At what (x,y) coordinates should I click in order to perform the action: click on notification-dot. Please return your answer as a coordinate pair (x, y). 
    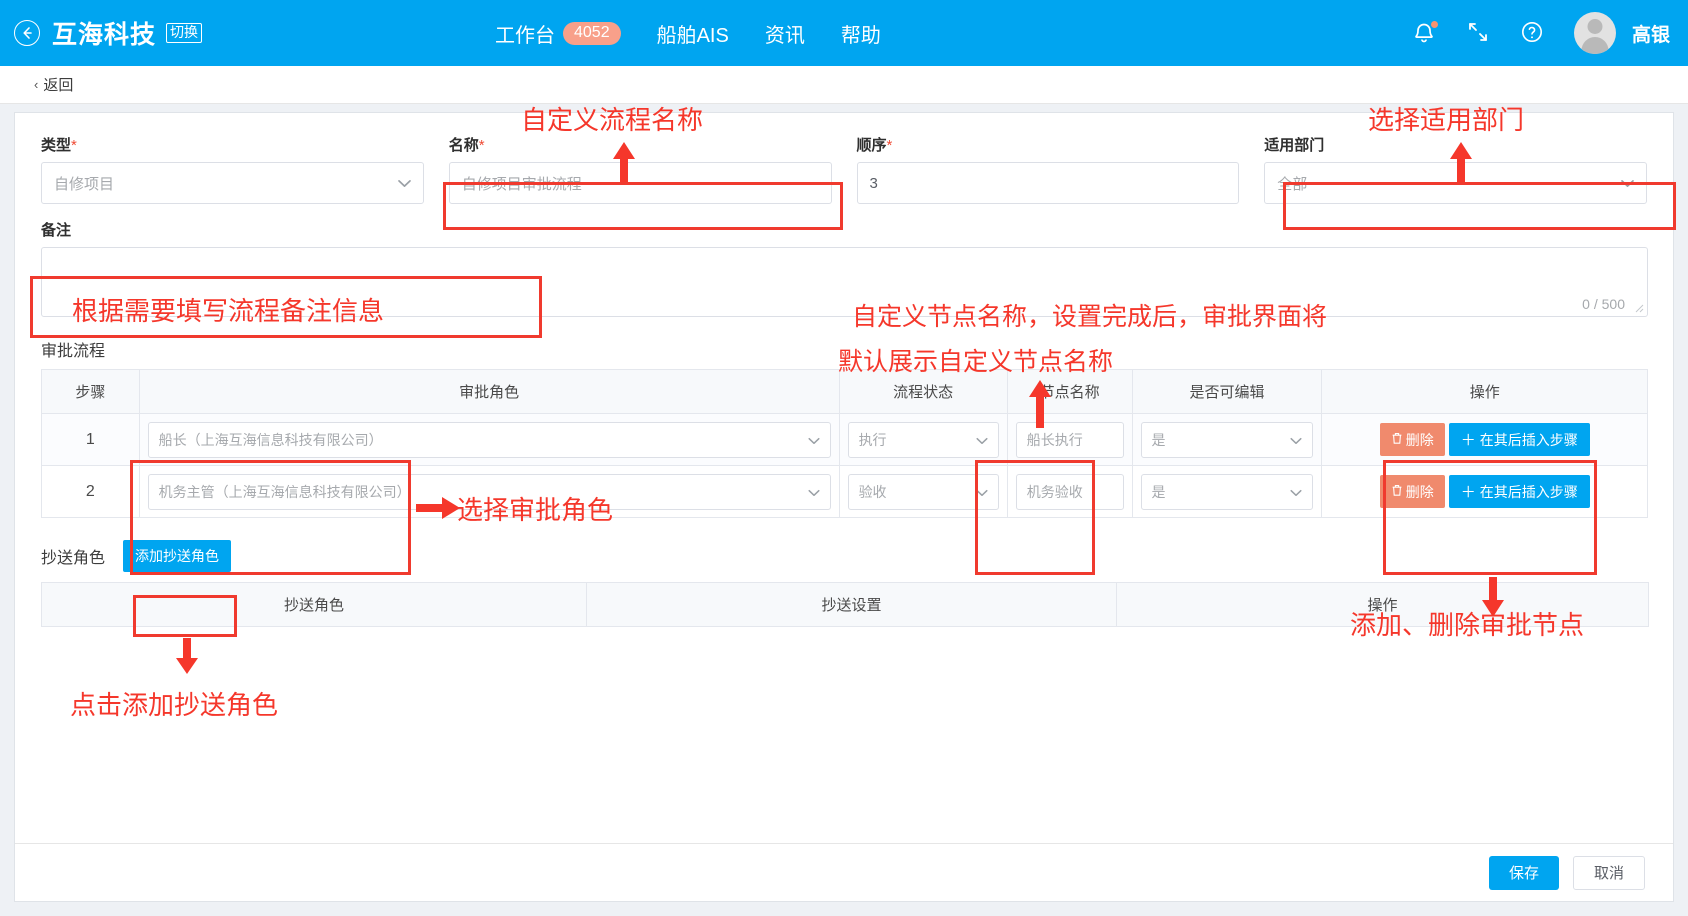
    Looking at the image, I should click on (1434, 24).